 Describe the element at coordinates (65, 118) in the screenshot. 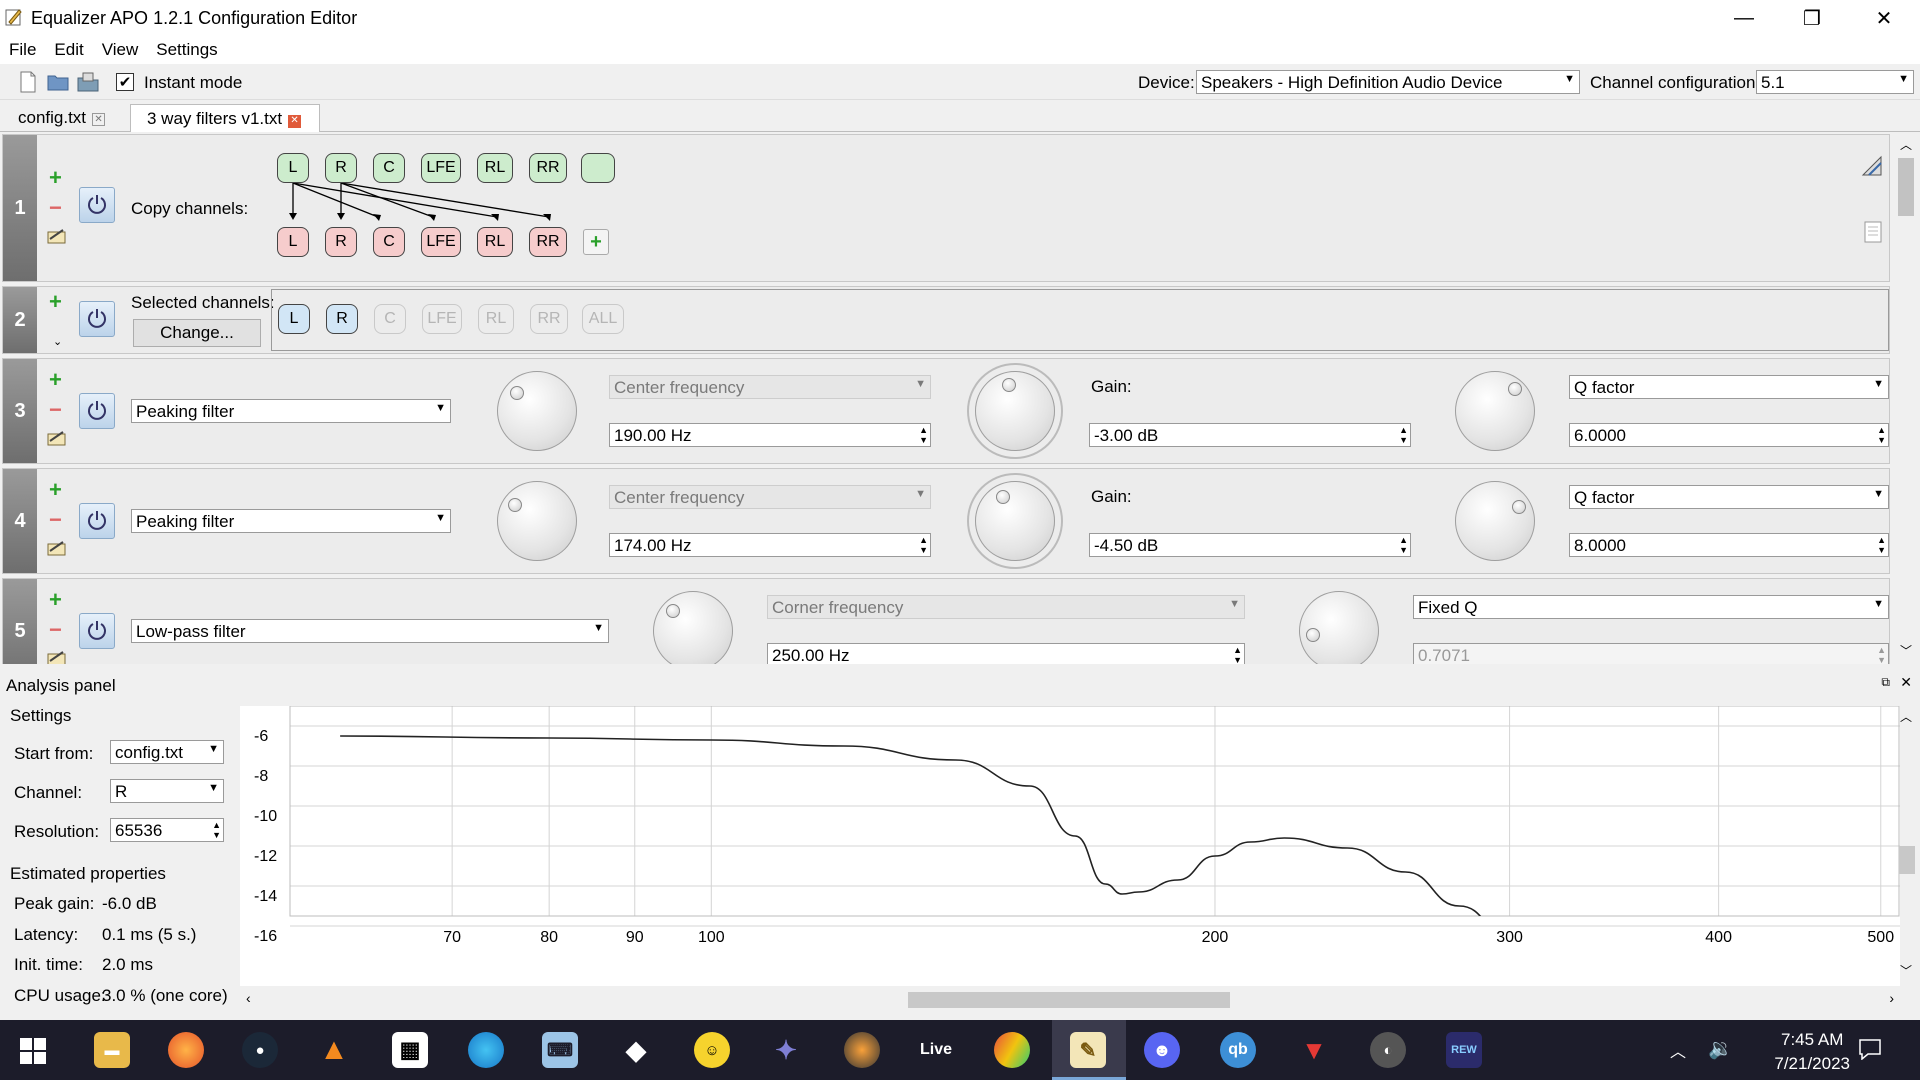

I see `tab-config: config.txt ✕` at that location.